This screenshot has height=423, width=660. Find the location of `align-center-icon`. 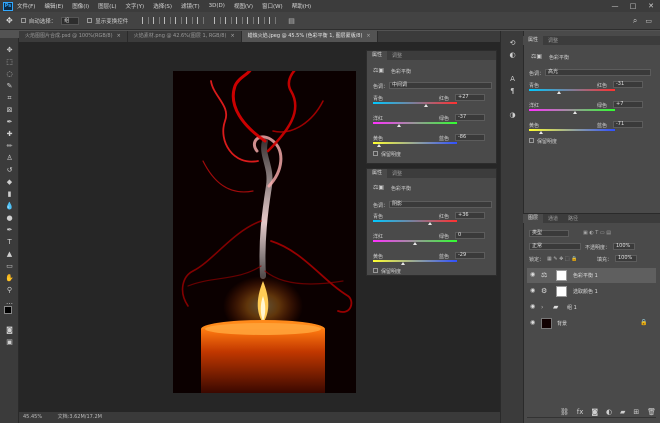

align-center-icon is located at coordinates (157, 20).